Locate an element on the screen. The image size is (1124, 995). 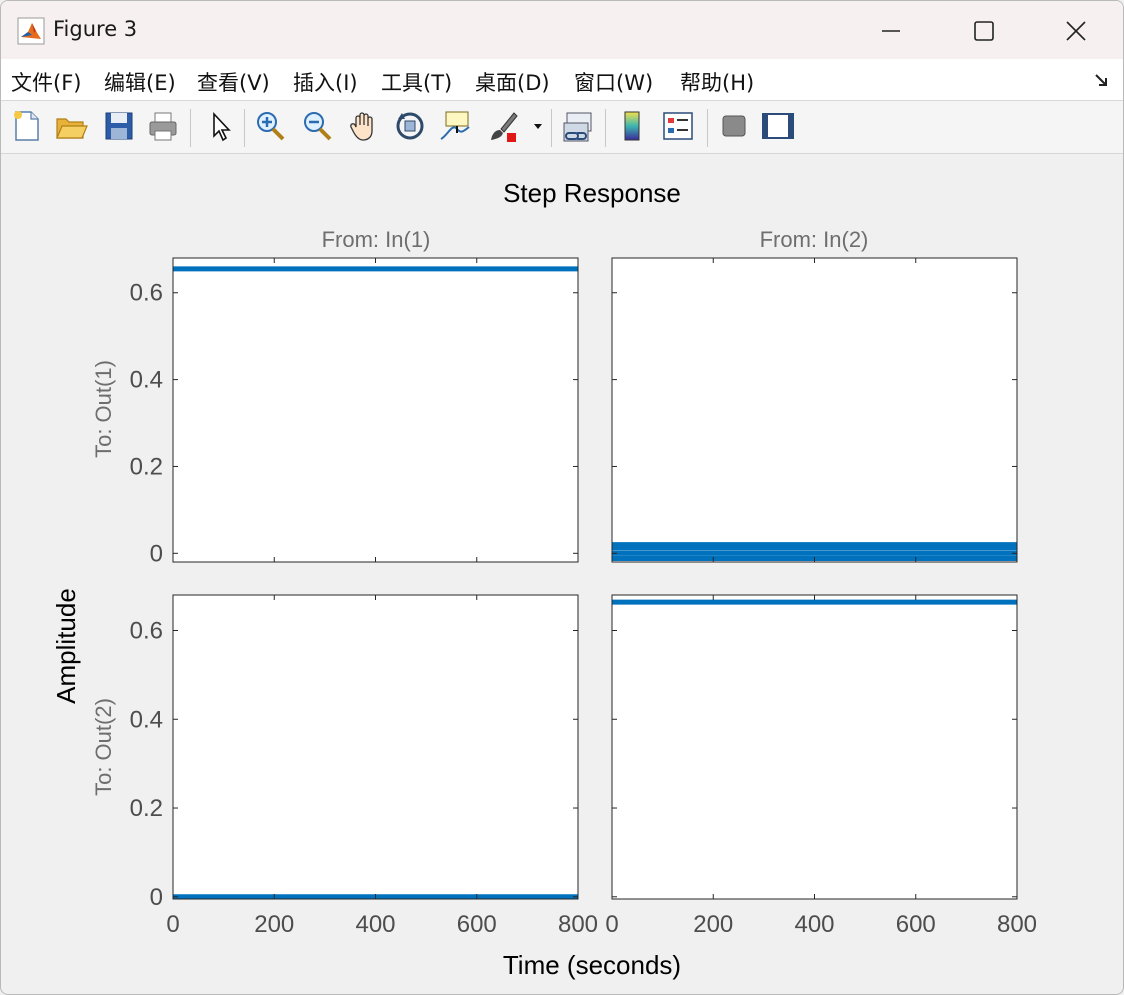
subplot-r1c1-background is located at coordinates (375, 410).